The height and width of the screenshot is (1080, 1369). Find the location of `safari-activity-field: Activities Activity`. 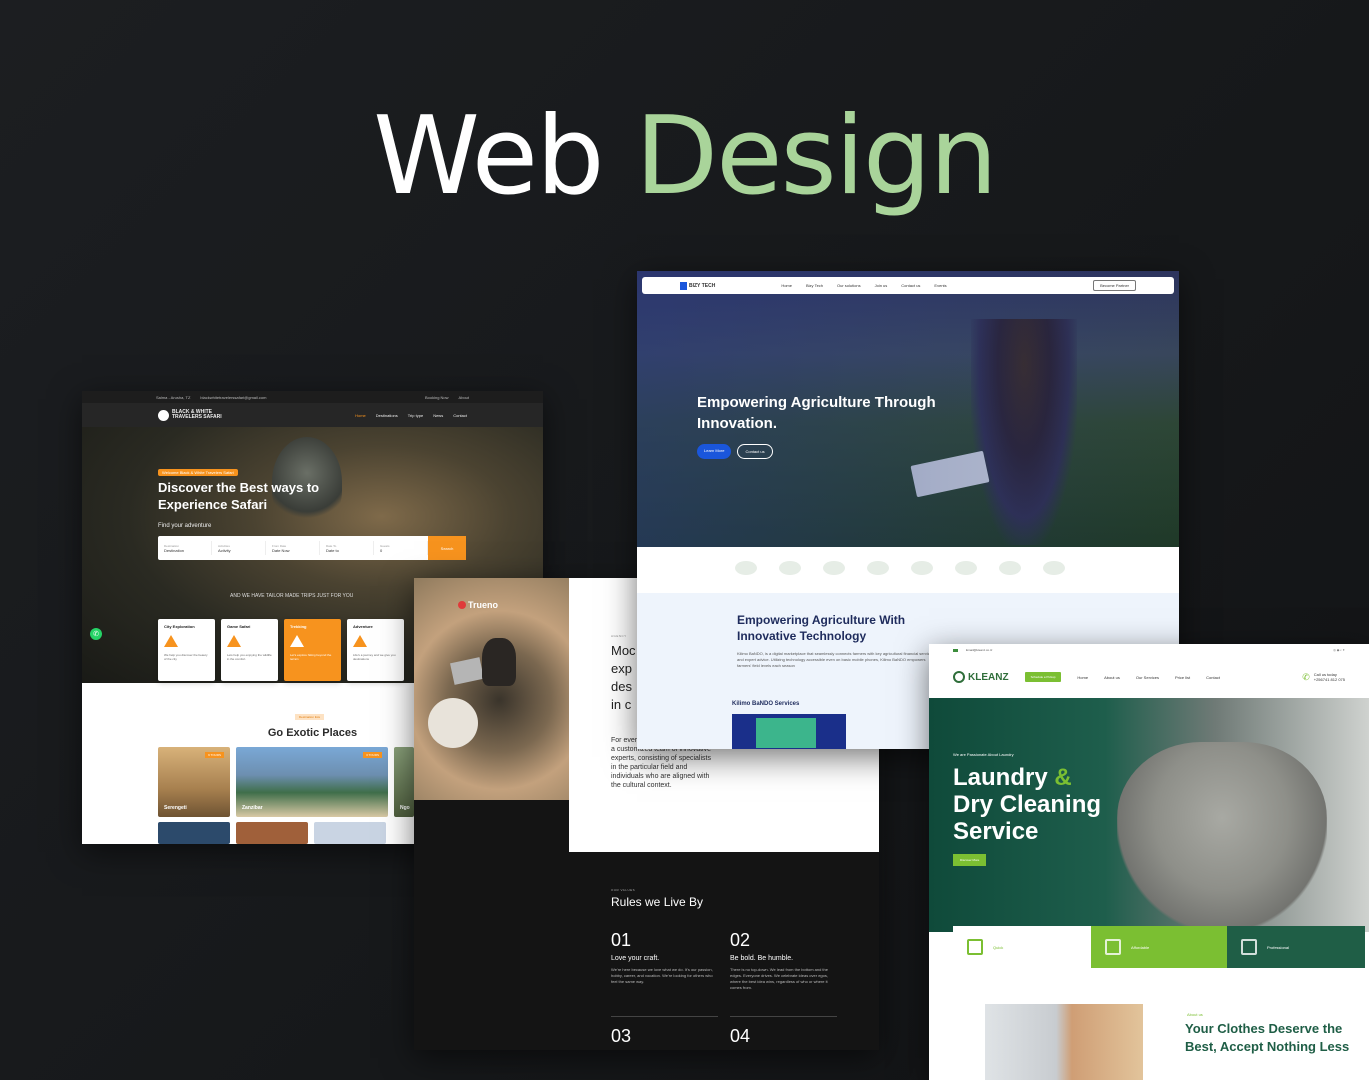

safari-activity-field: Activities Activity is located at coordinates (239, 548).